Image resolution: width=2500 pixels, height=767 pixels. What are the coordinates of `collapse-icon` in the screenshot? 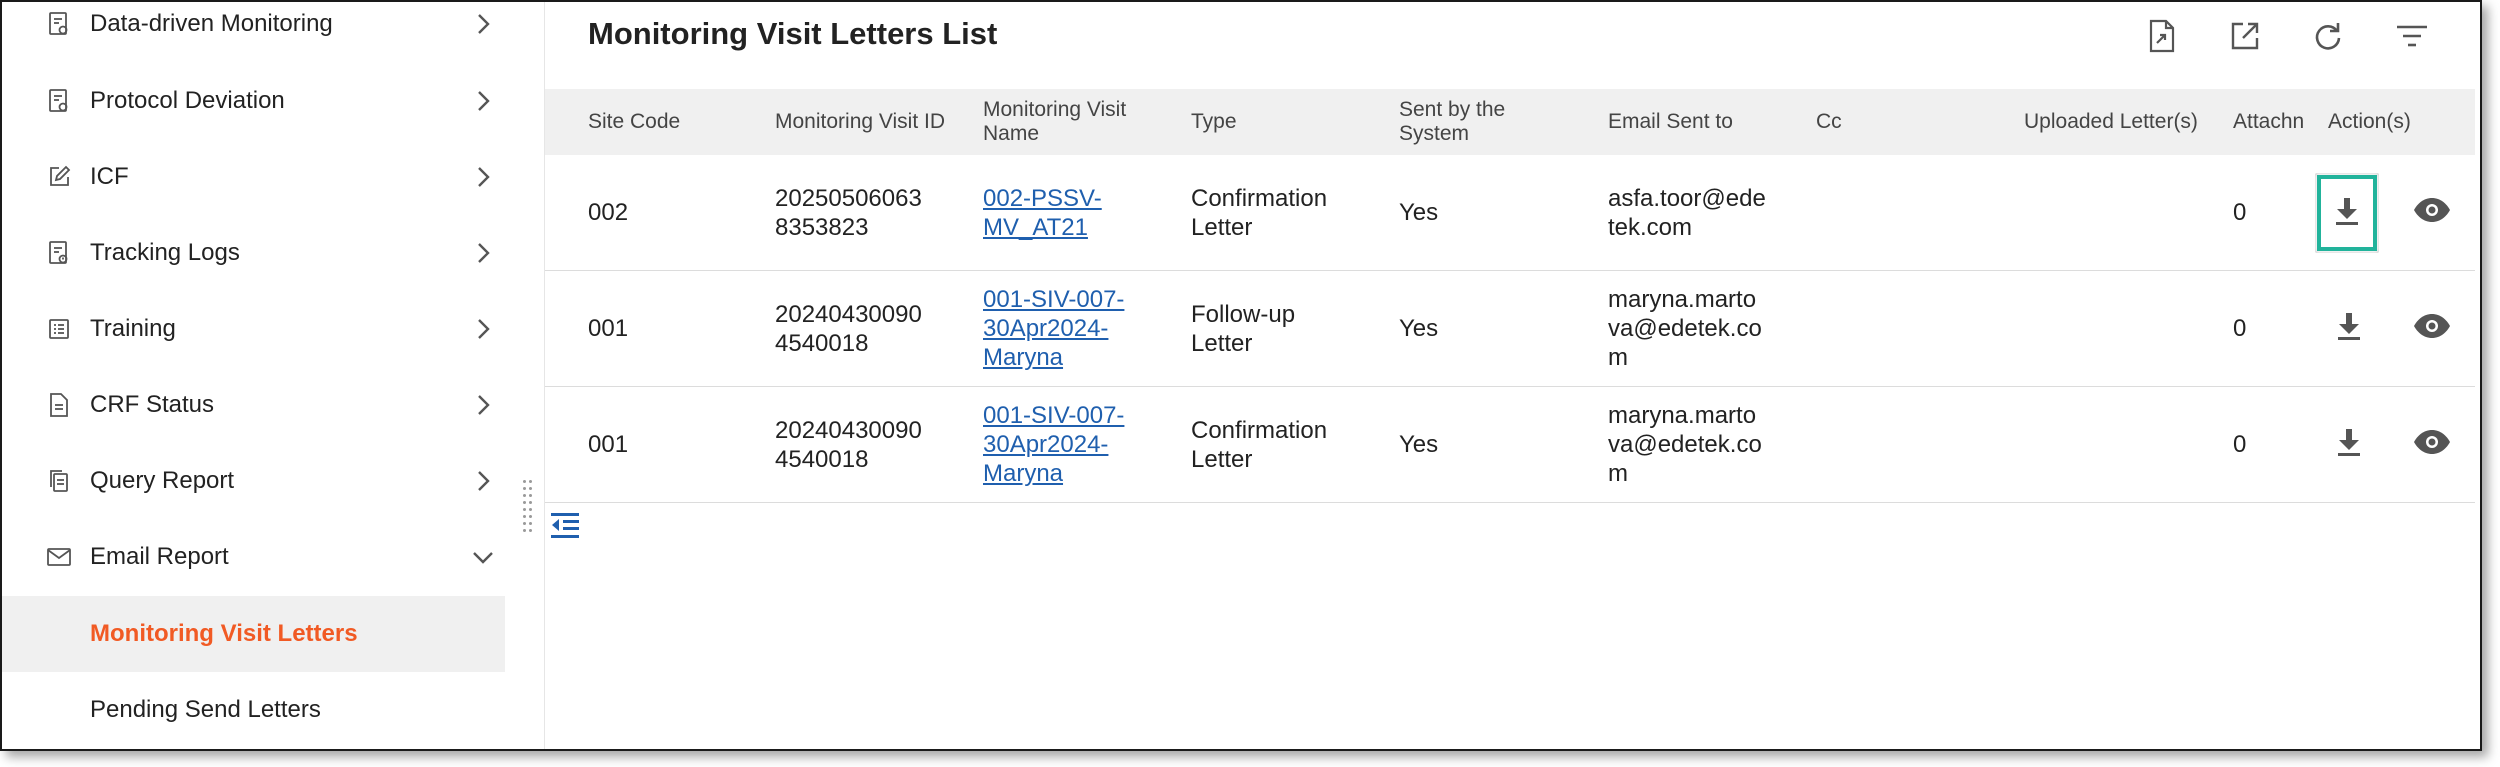 It's located at (565, 528).